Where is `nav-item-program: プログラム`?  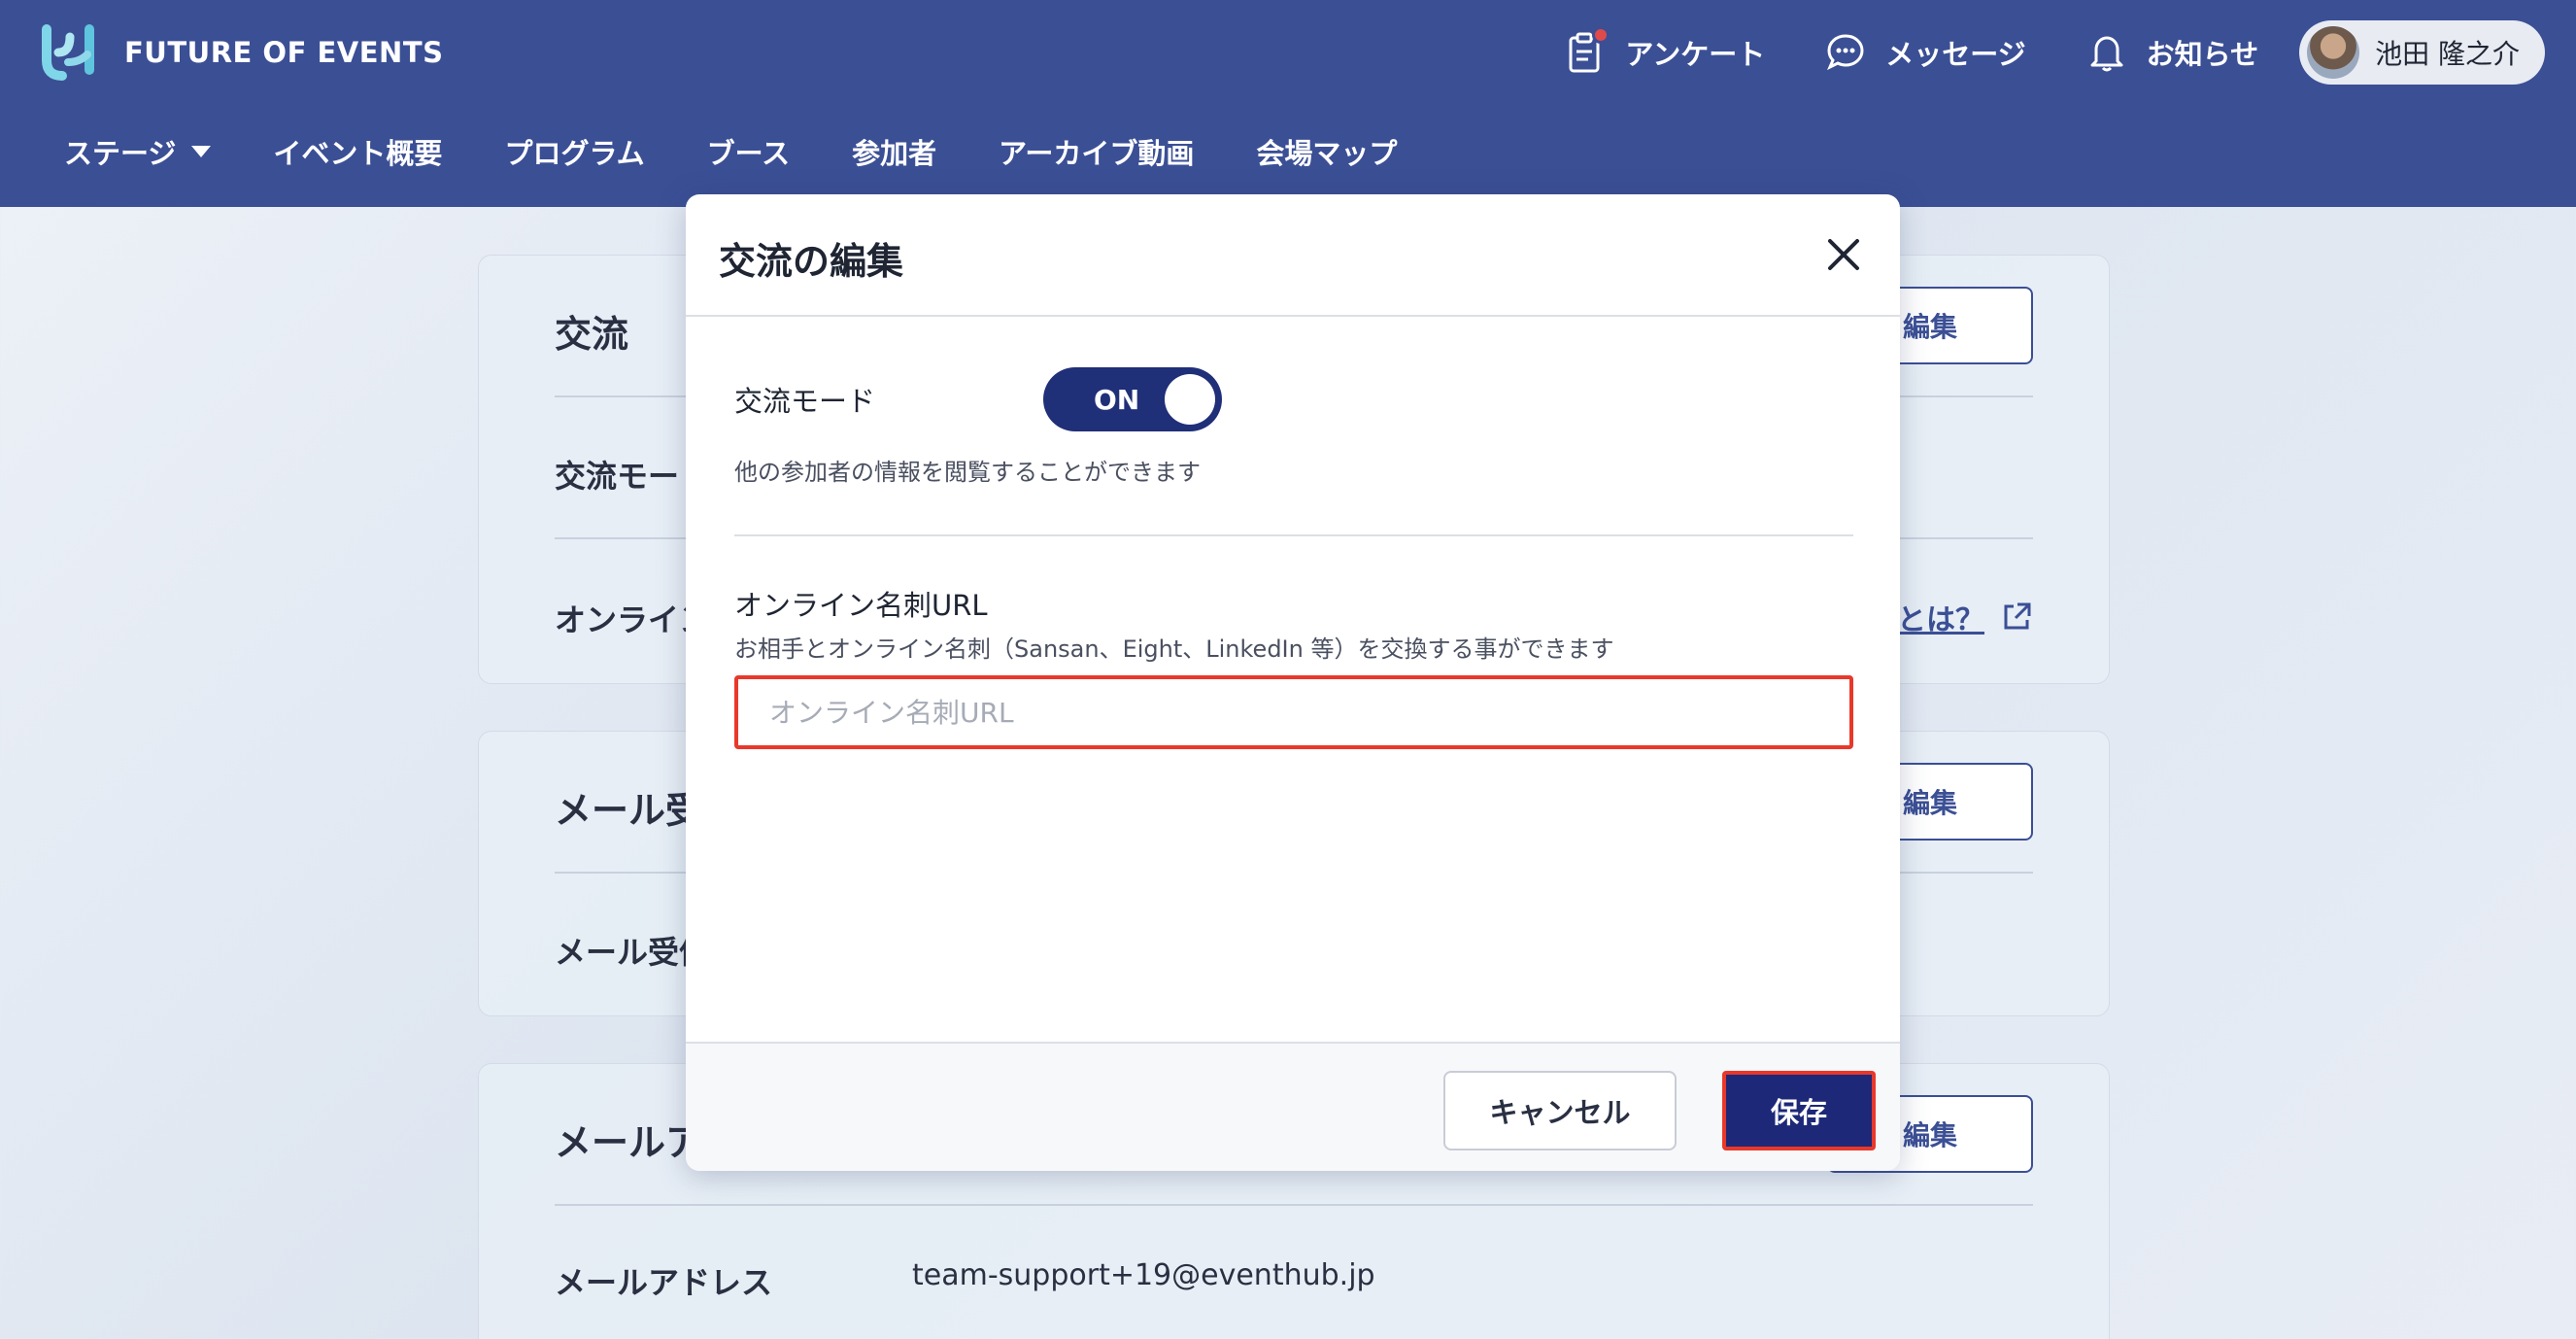 nav-item-program: プログラム is located at coordinates (574, 151).